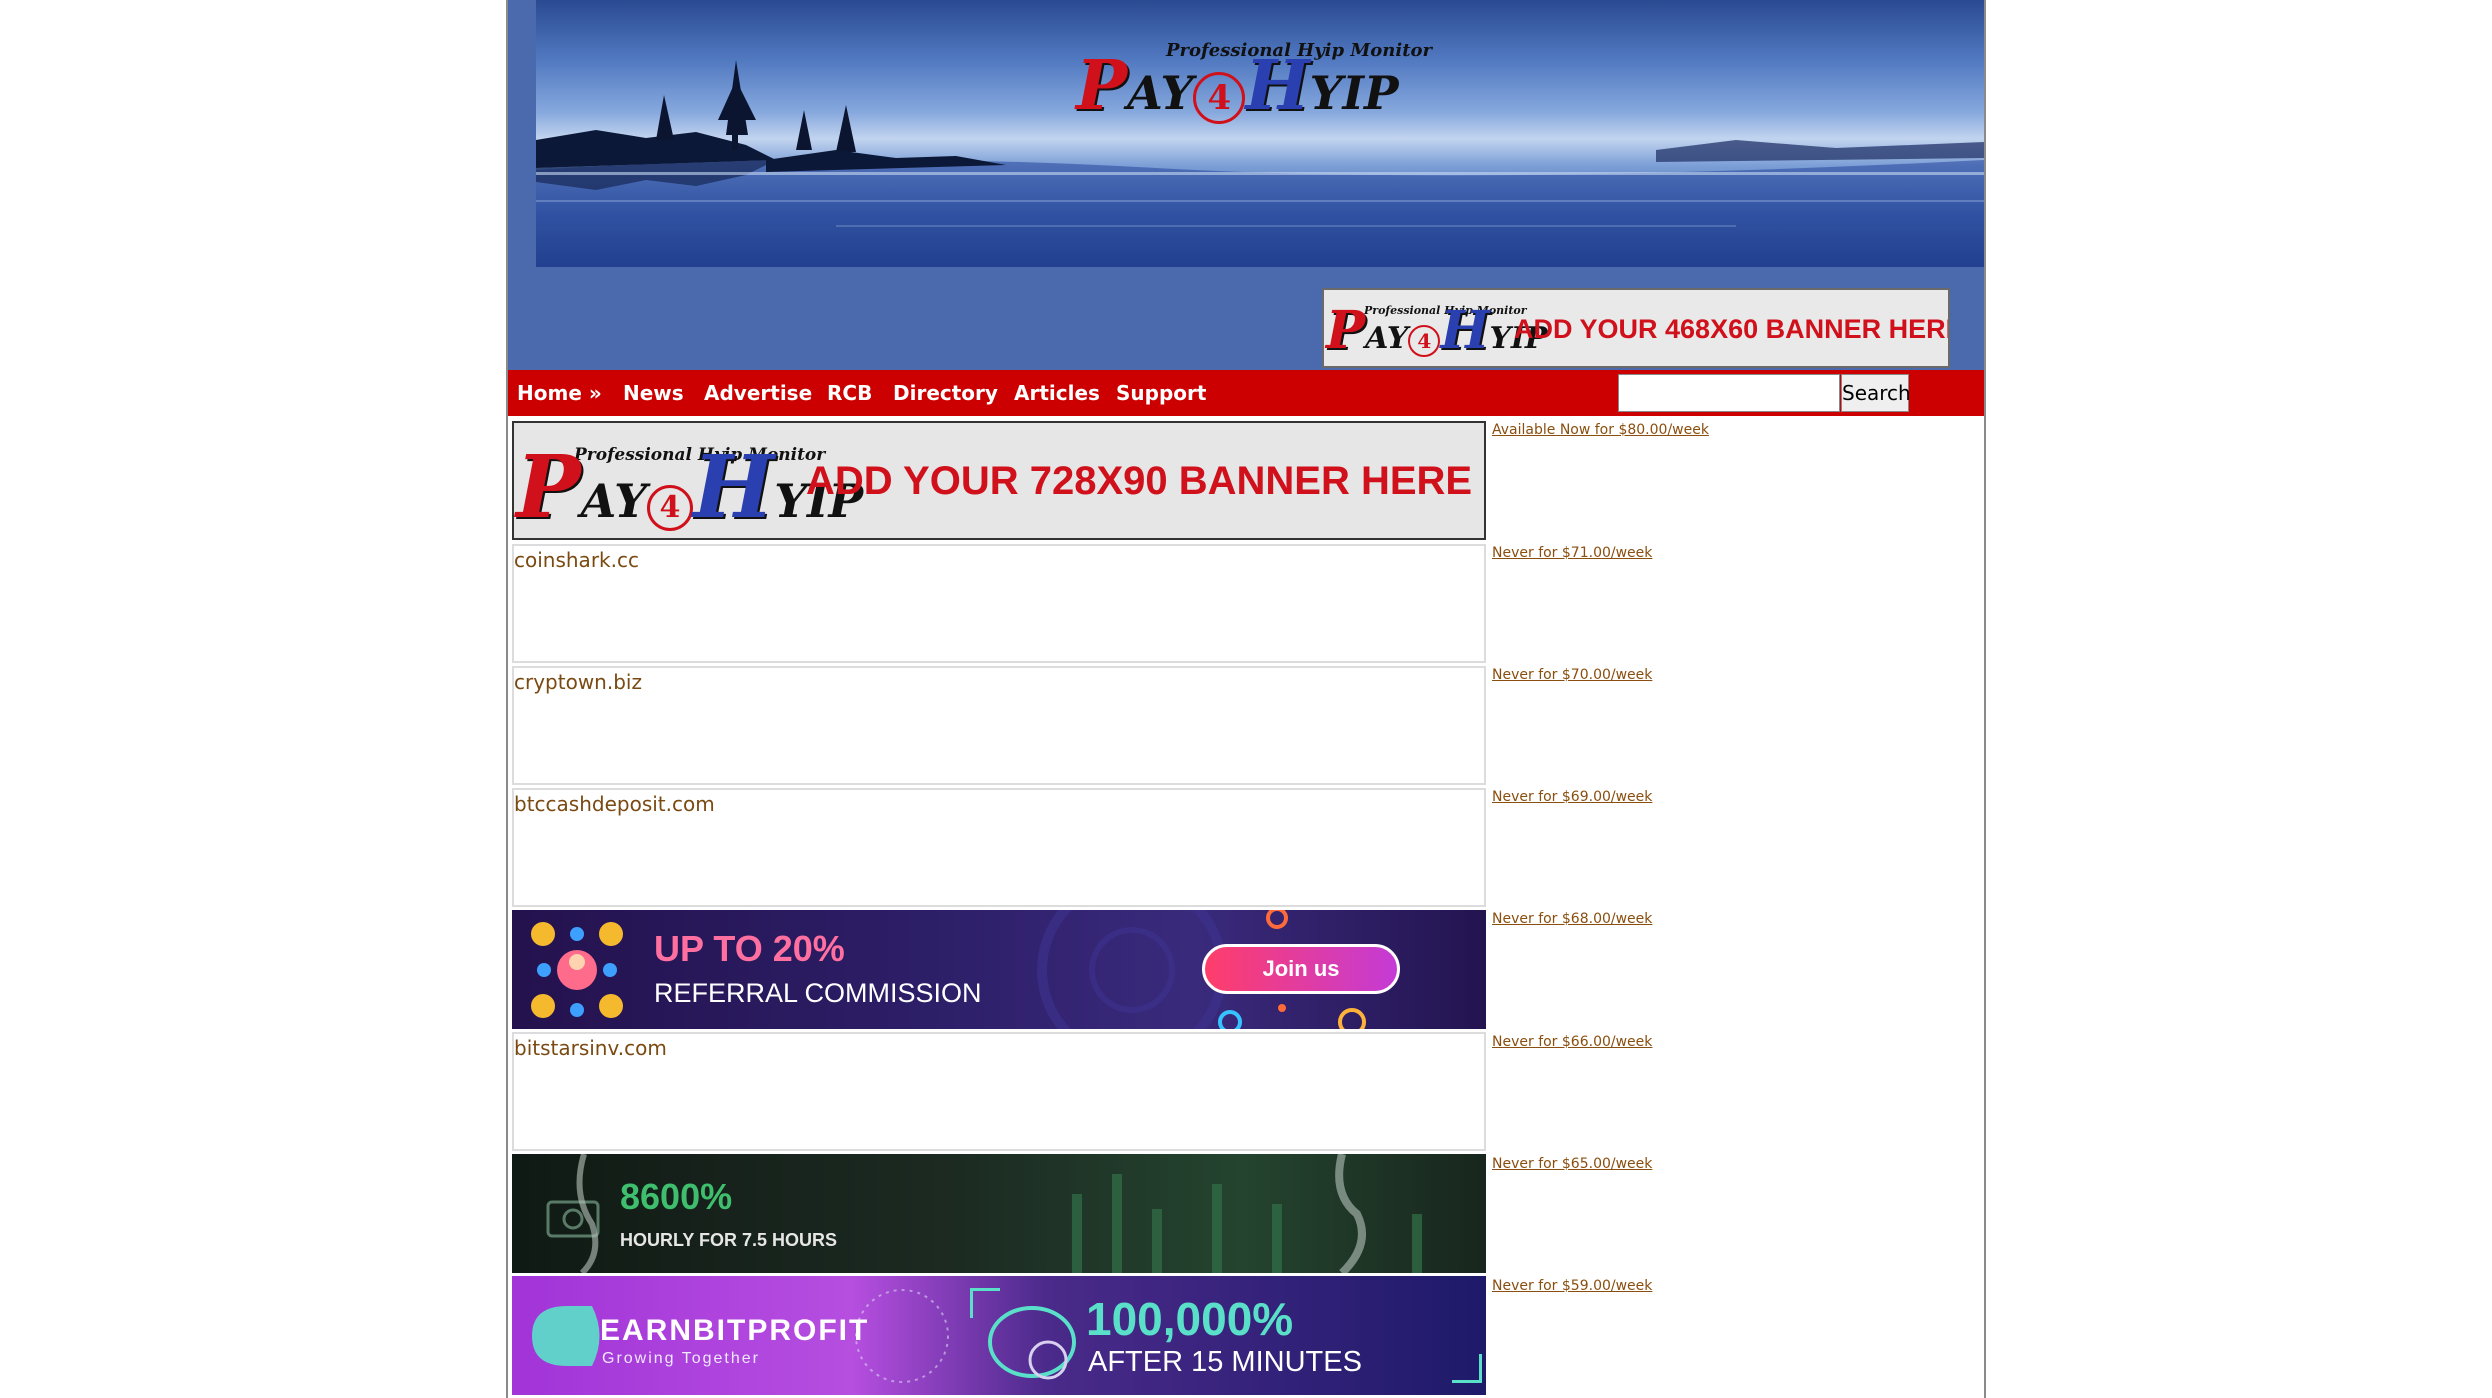  What do you see at coordinates (614, 804) in the screenshot?
I see `ad-image-alt-text: btccashdeposit.com` at bounding box center [614, 804].